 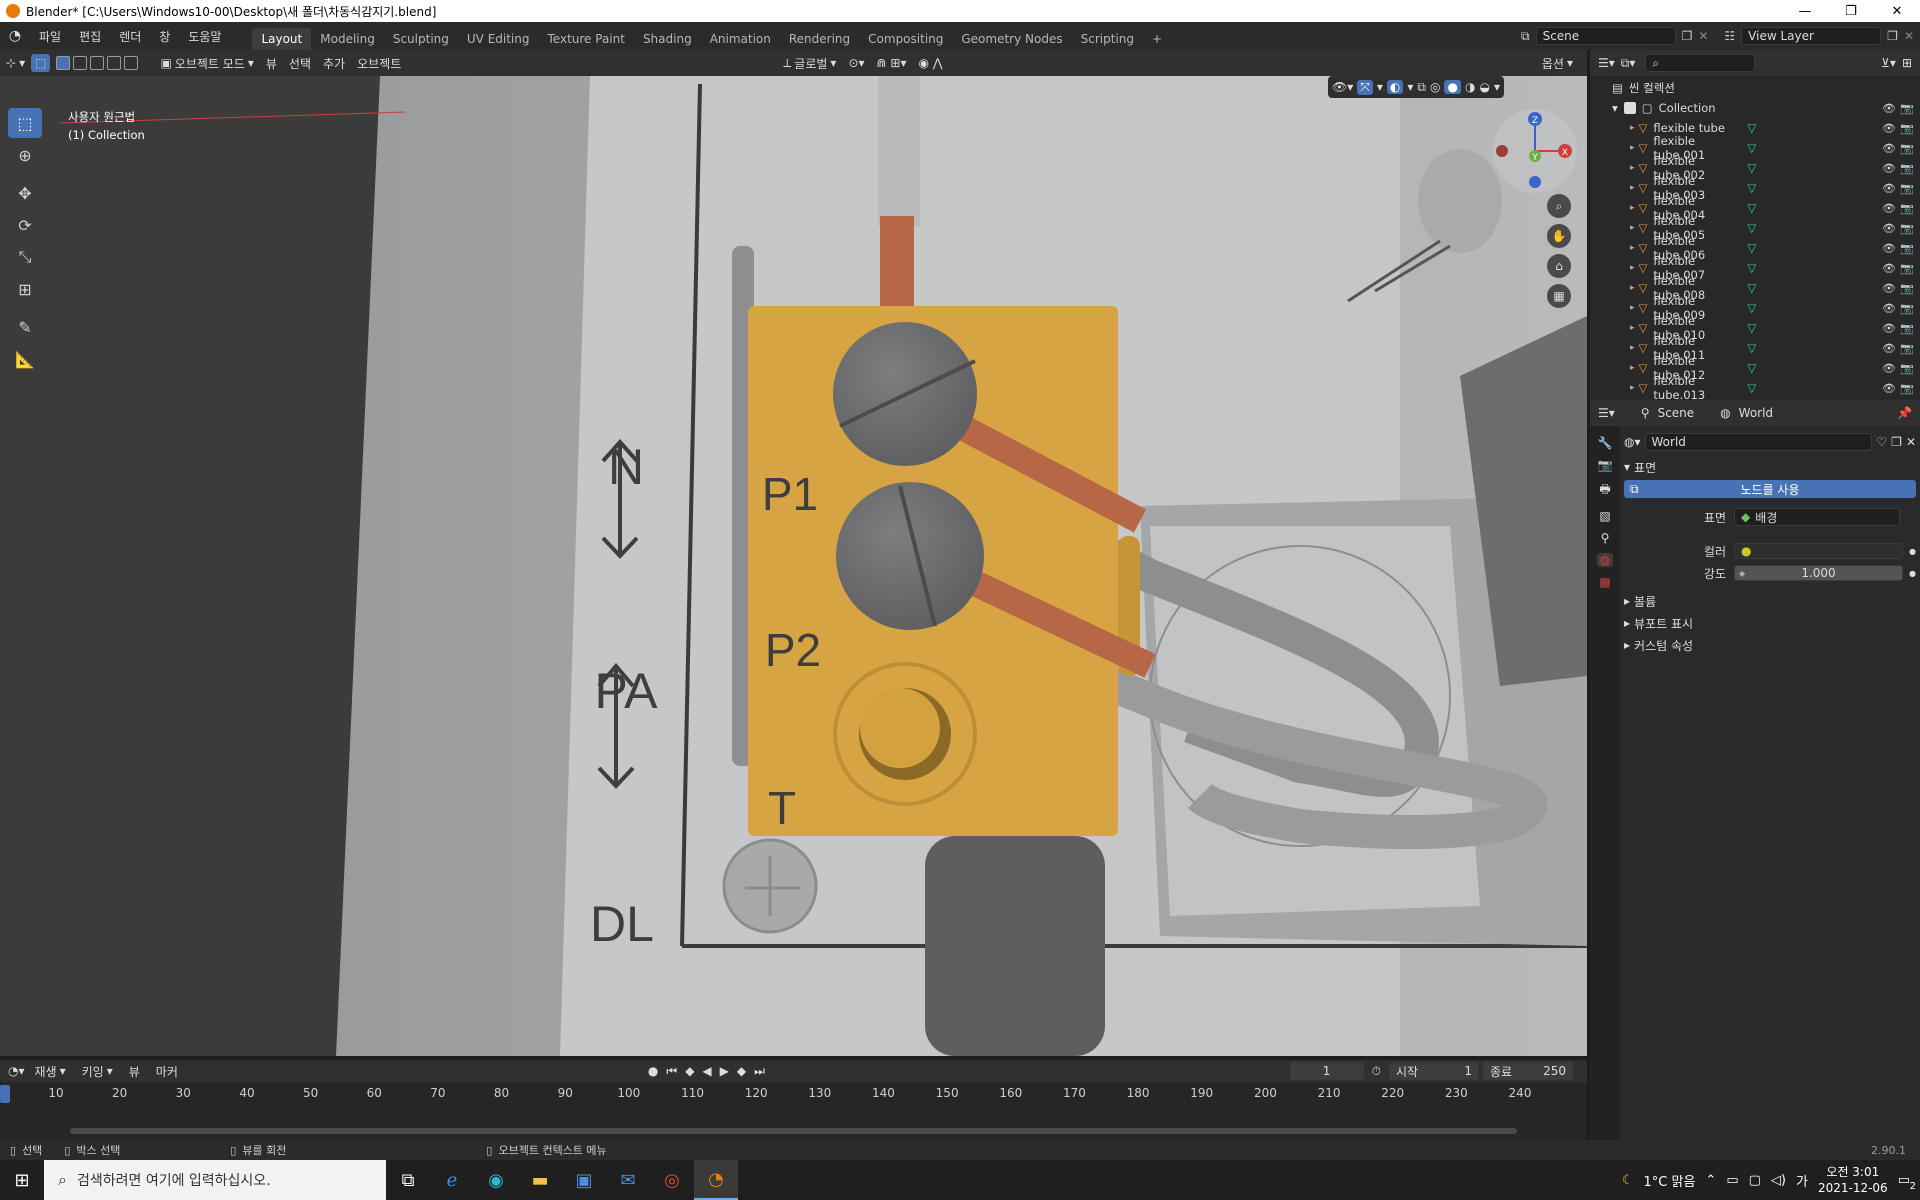 I want to click on snap-icon: ⋒ ⊞▾, so click(x=892, y=63).